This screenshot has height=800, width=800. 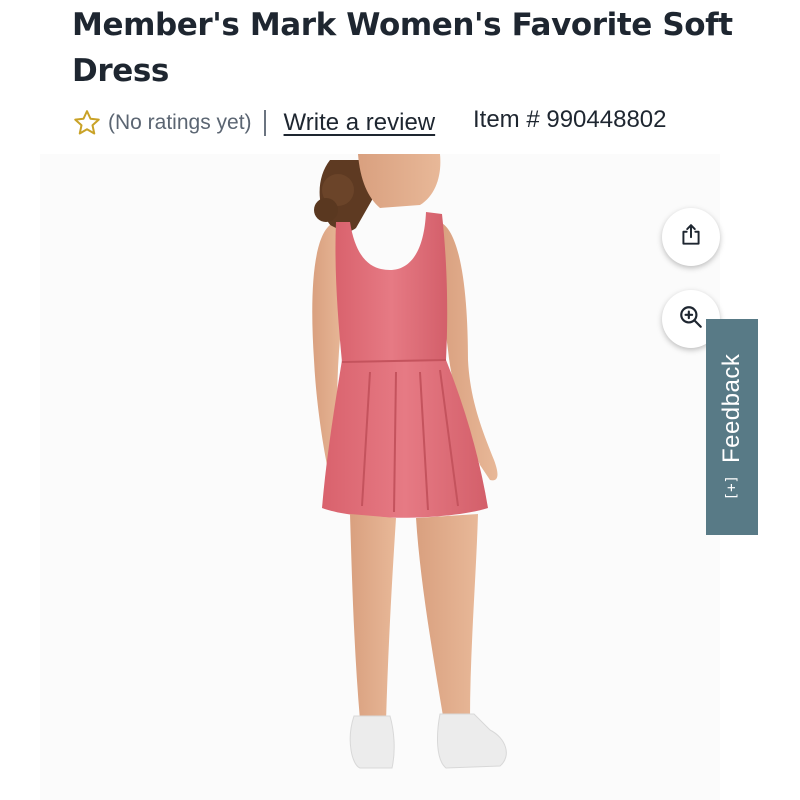 I want to click on rating-row: (No ratings yet) Write a review, so click(x=253, y=123).